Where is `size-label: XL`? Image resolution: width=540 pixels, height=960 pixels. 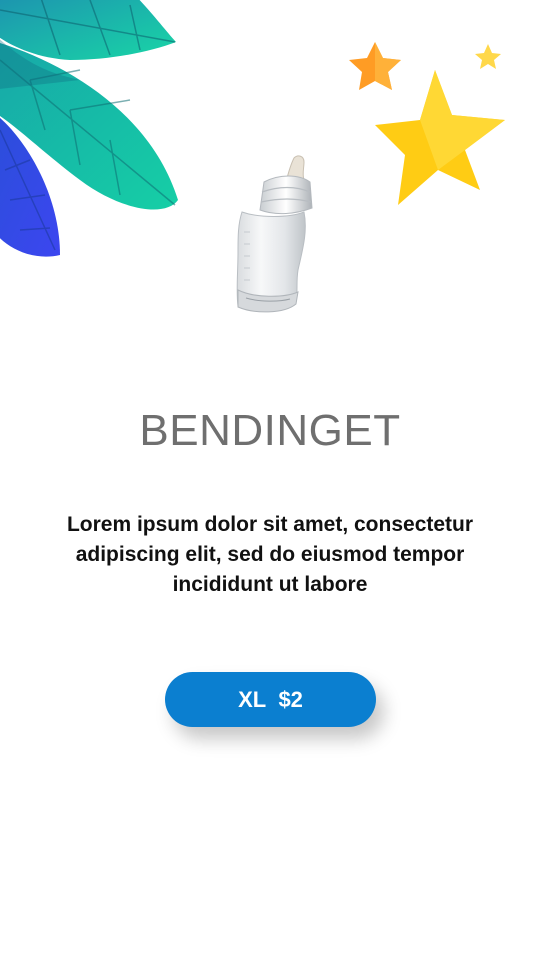
size-label: XL is located at coordinates (252, 699).